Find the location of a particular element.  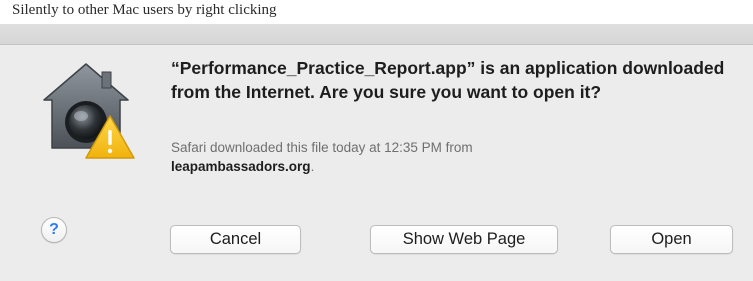

show-web-page-button: Show Web Page is located at coordinates (464, 239).